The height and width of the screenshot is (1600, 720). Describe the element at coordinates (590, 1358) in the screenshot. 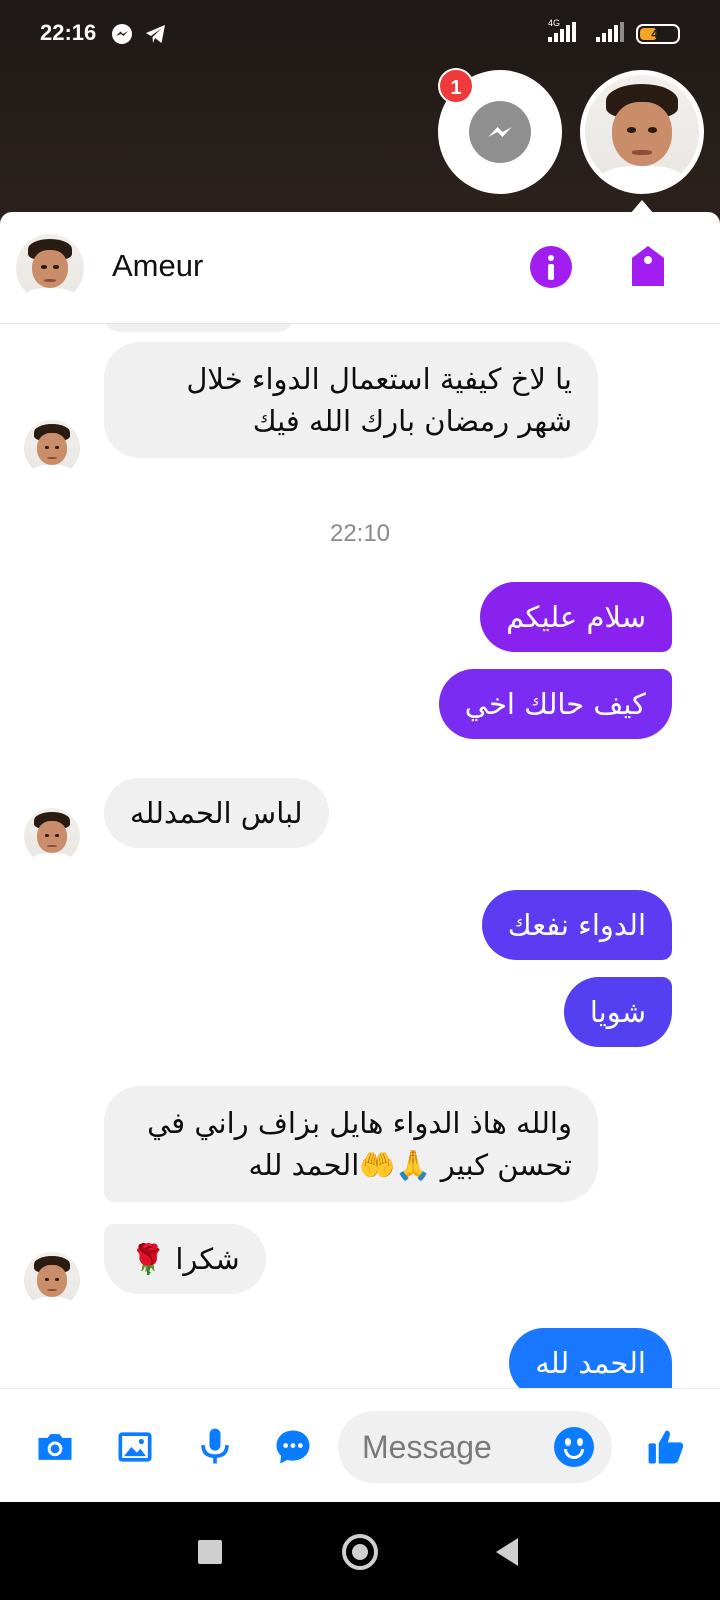

I see `message-bubble-outgoing: الحمد لله` at that location.